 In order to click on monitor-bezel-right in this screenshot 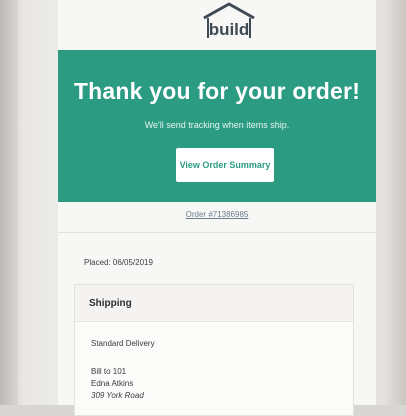, I will do `click(395, 202)`.